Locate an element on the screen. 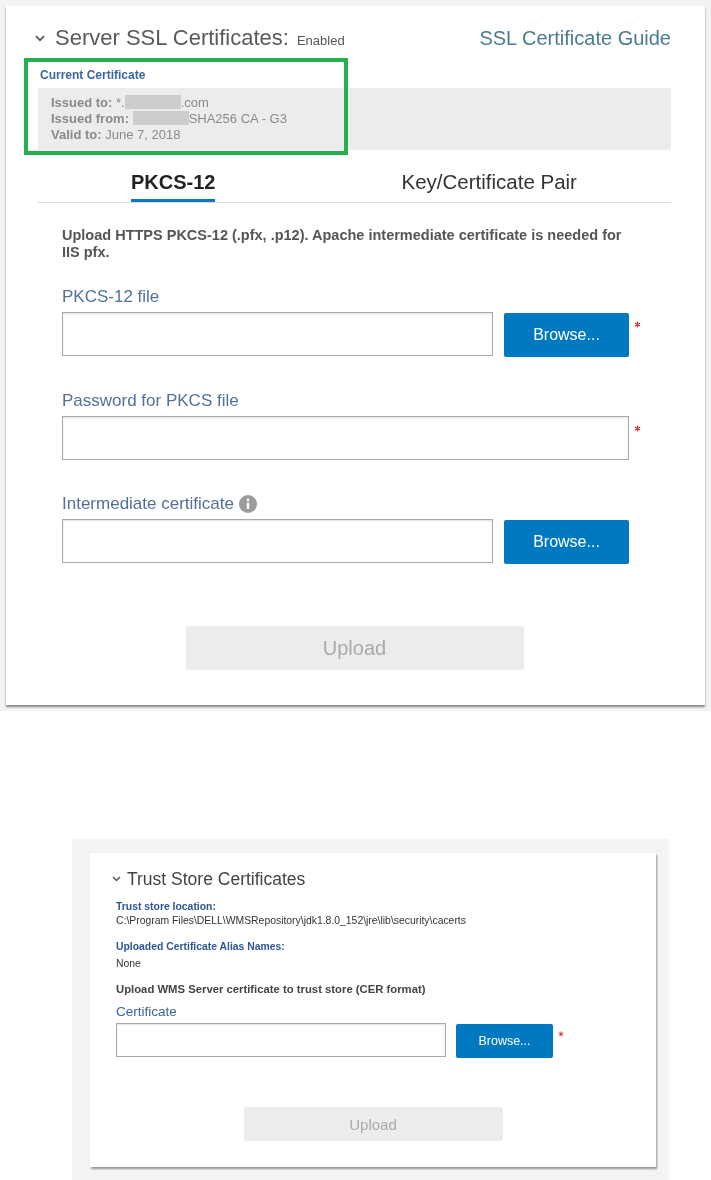 Image resolution: width=711 pixels, height=1180 pixels. field-label: Certificate is located at coordinates (146, 1011).